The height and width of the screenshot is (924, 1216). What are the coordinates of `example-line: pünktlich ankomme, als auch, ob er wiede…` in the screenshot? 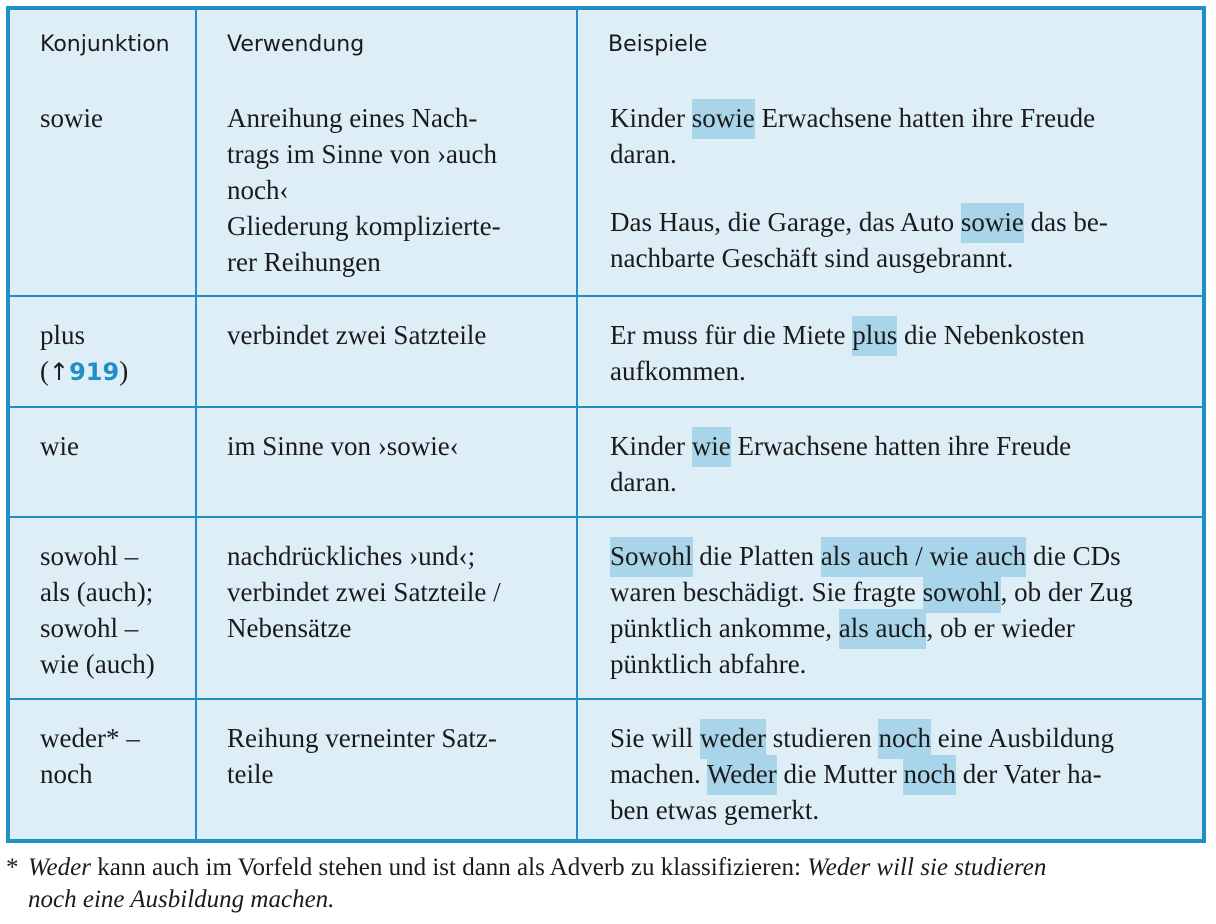 It's located at (901, 629).